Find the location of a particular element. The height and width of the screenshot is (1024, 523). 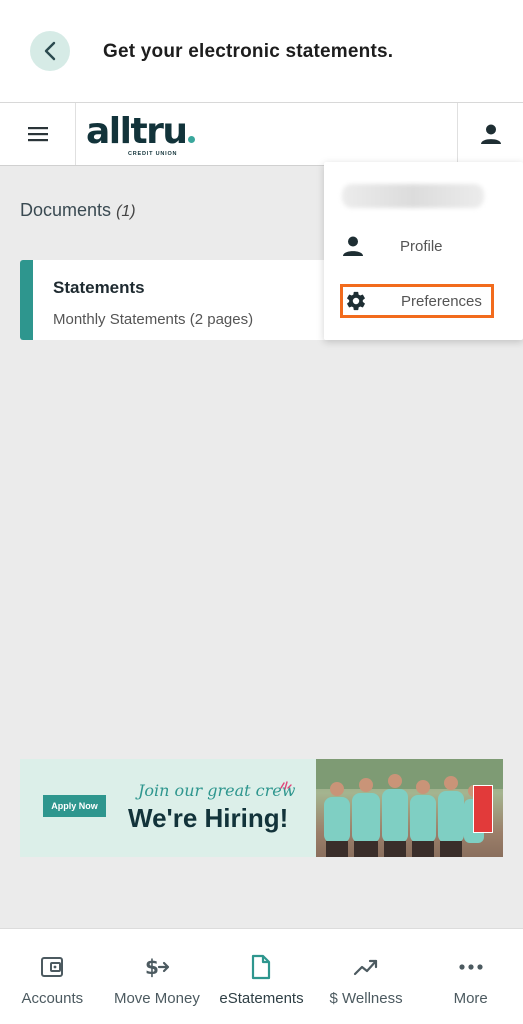

menu-item-preferences: Preferences is located at coordinates (417, 301).